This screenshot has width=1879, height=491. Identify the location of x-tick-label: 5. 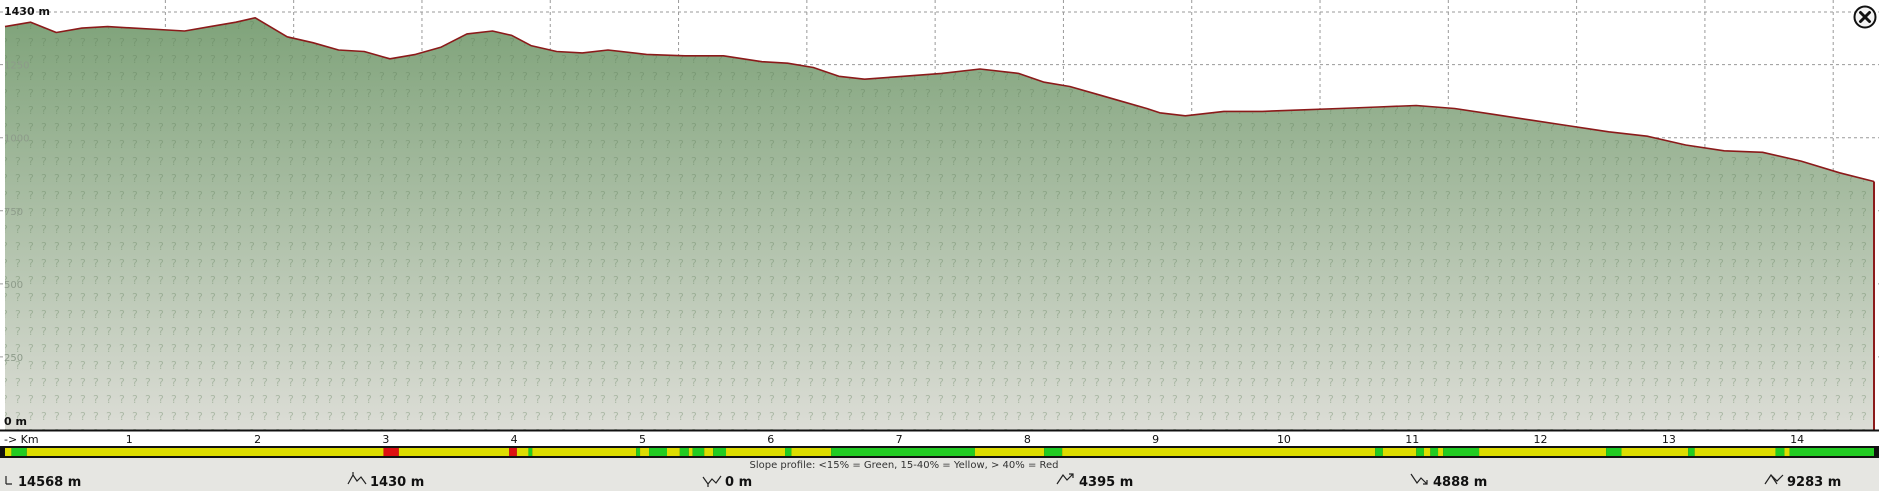
(642, 439).